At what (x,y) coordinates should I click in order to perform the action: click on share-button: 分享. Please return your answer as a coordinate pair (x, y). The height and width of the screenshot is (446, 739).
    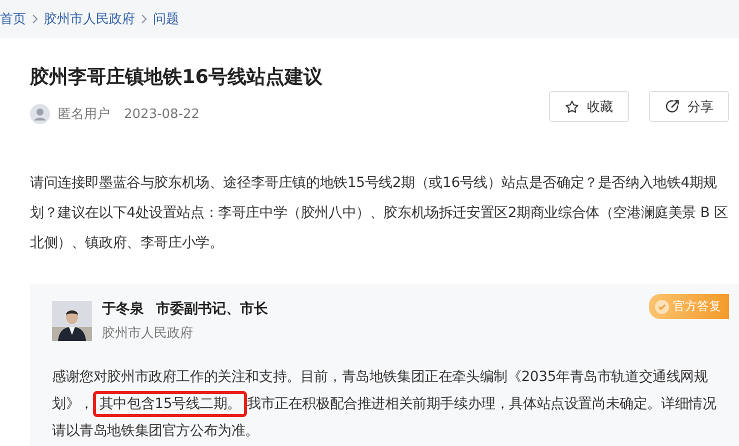
    Looking at the image, I should click on (689, 106).